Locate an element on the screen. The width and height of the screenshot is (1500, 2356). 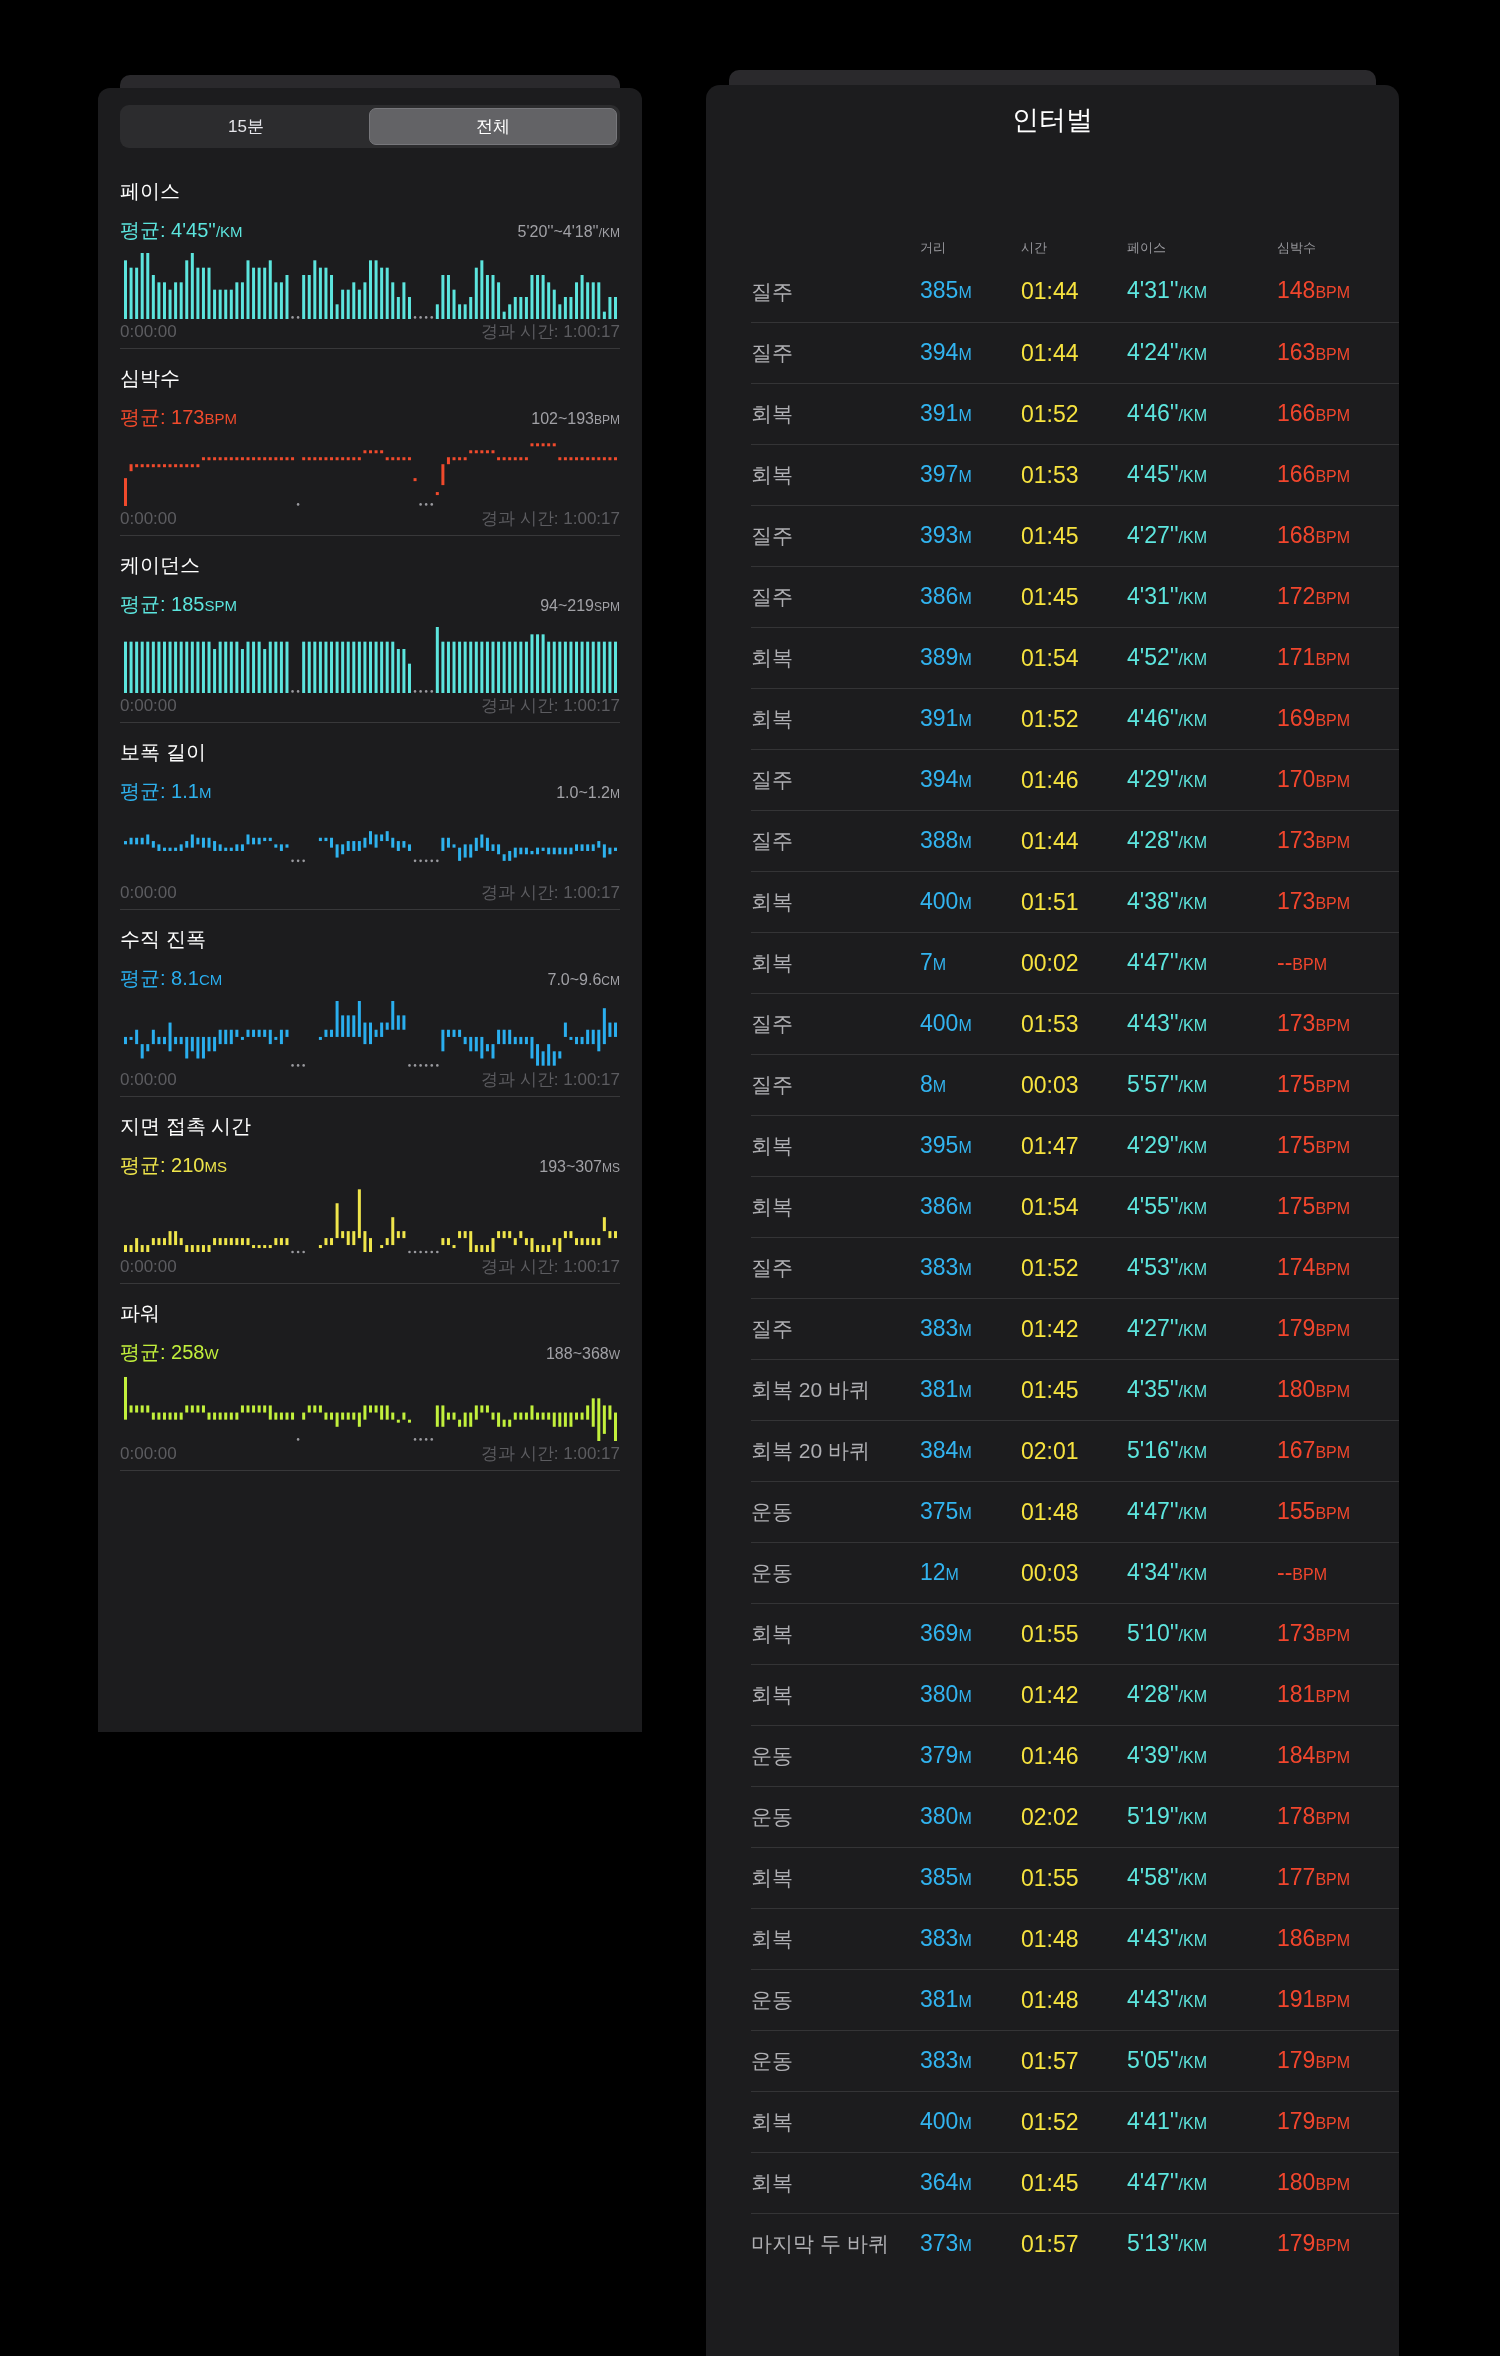
metric-title: 페이스 is located at coordinates (150, 191).